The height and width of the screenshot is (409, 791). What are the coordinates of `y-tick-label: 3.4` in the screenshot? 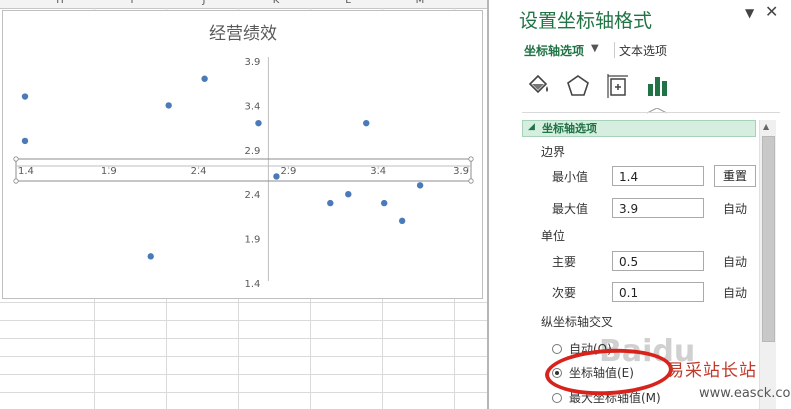 It's located at (252, 106).